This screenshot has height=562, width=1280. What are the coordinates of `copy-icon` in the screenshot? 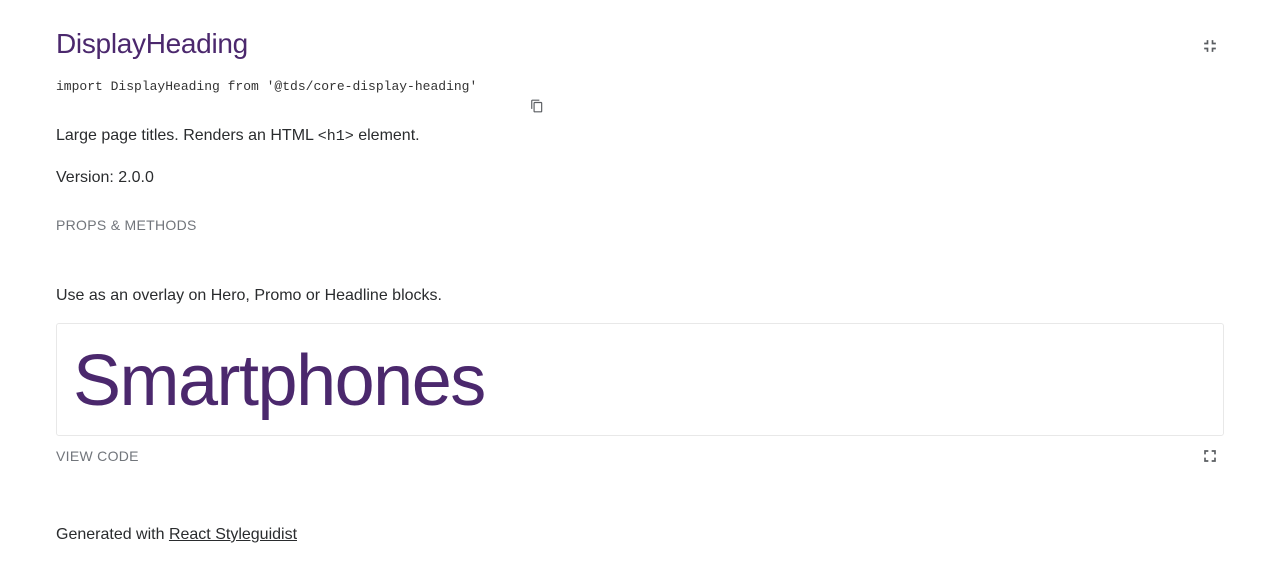 It's located at (513, 97).